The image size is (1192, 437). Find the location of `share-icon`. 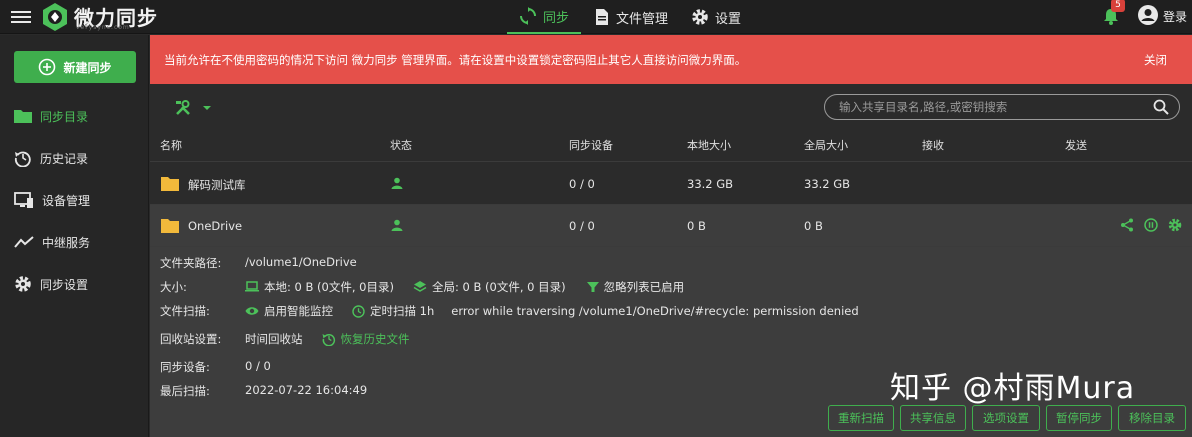

share-icon is located at coordinates (1127, 225).